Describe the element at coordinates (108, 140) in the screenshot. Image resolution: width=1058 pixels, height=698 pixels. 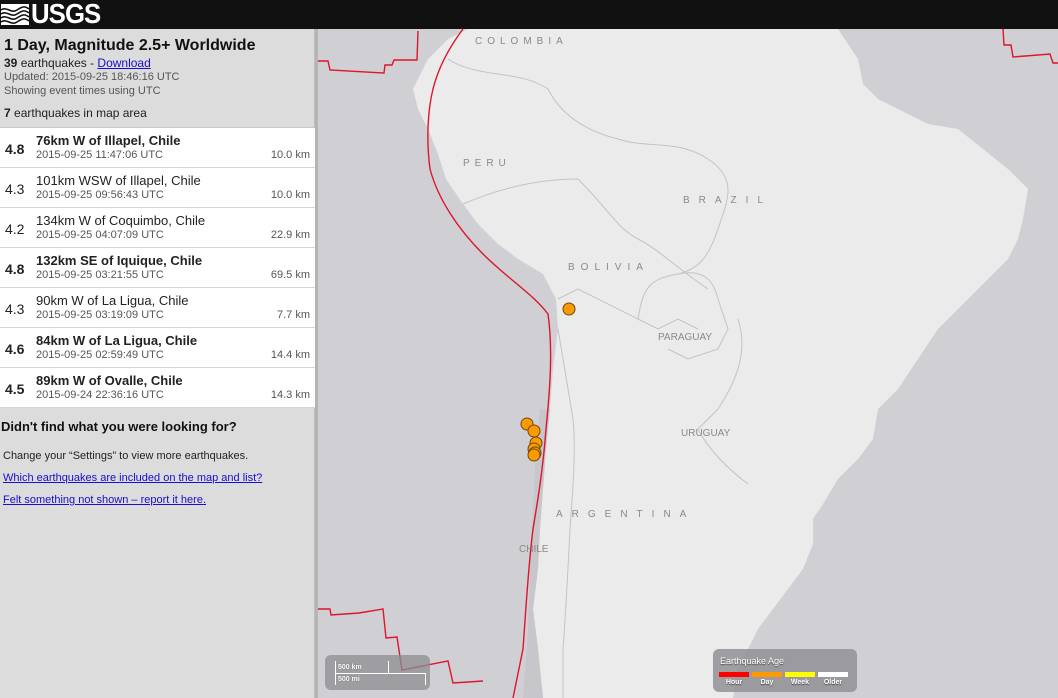
I see `earthquake-place: 76km W of Illapel, Chile` at that location.